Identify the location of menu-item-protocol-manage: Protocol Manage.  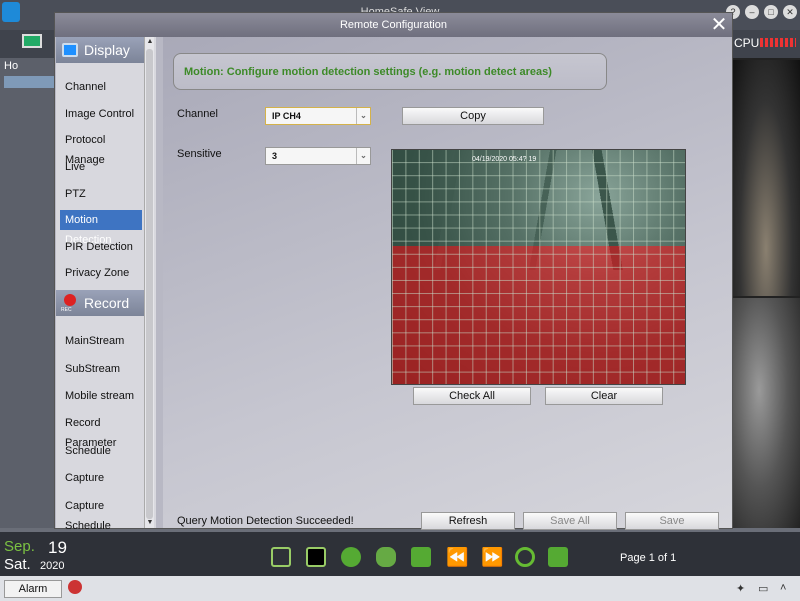
(101, 148).